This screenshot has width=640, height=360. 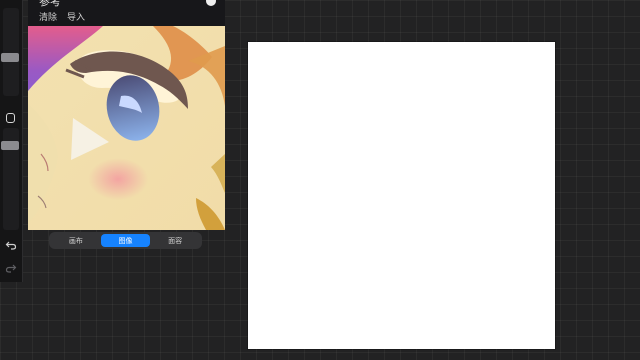 What do you see at coordinates (10, 145) in the screenshot?
I see `opacity-thumb` at bounding box center [10, 145].